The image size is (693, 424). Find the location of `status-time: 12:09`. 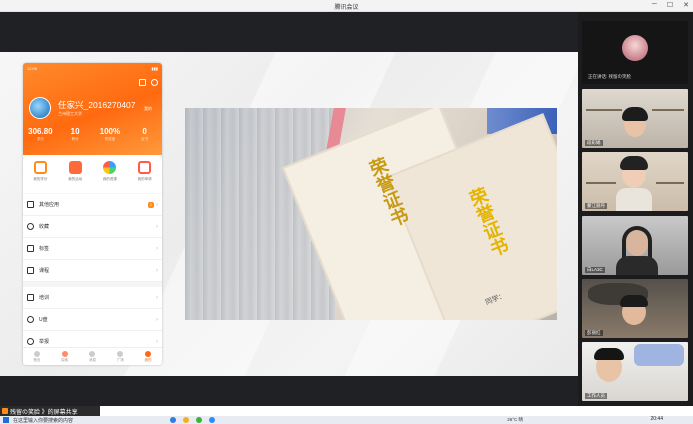

status-time: 12:09 is located at coordinates (32, 68).